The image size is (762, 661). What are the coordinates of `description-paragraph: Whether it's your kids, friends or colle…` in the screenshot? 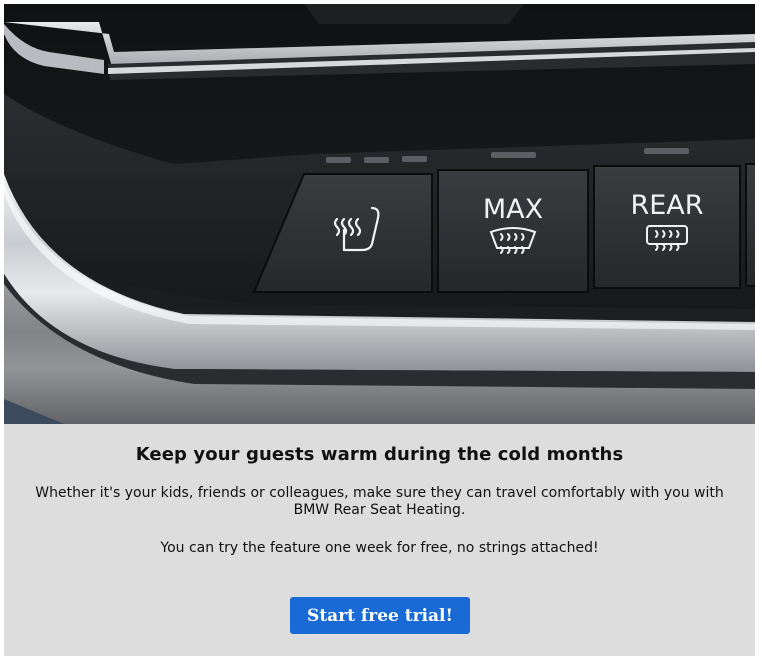 It's located at (379, 501).